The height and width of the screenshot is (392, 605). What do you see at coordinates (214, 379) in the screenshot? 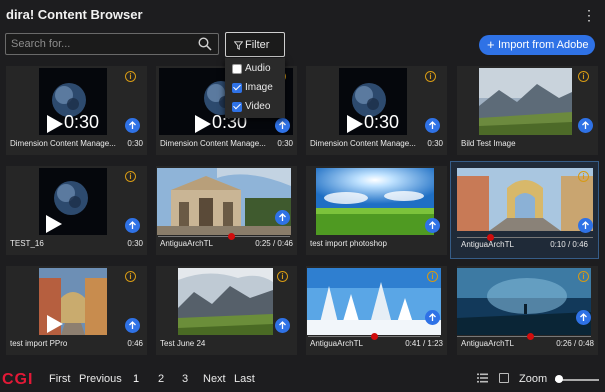
I see `next-page-link: Next` at bounding box center [214, 379].